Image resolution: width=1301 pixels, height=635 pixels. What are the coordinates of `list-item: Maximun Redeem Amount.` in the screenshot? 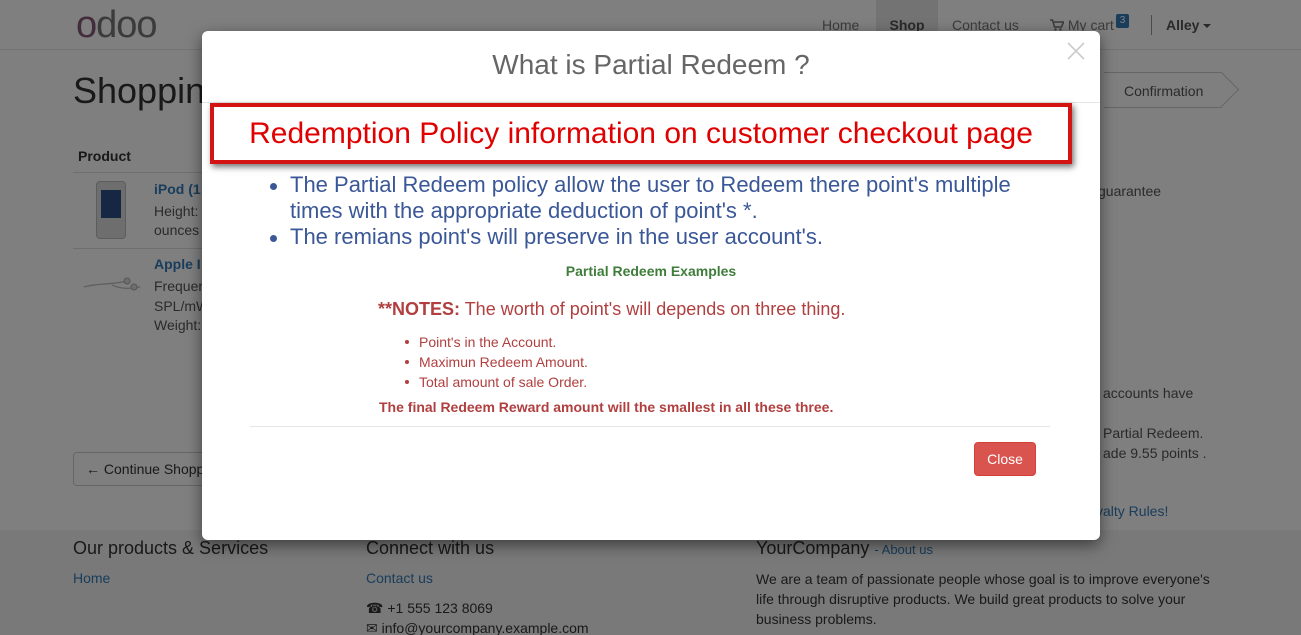 It's located at (495, 362).